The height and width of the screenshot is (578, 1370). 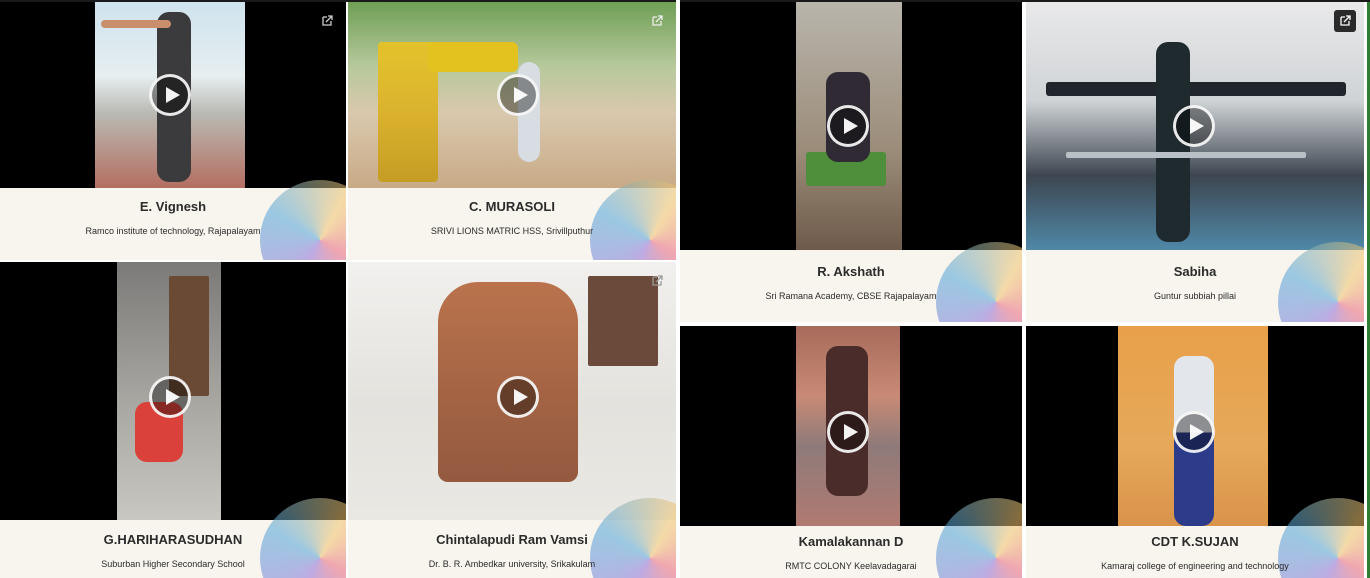 I want to click on student-name: R. Akshath, so click(x=851, y=271).